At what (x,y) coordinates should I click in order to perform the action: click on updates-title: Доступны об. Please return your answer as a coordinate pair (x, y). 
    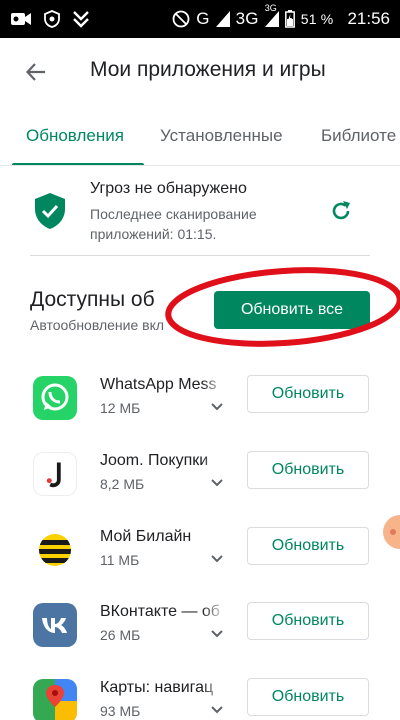
    Looking at the image, I should click on (92, 299).